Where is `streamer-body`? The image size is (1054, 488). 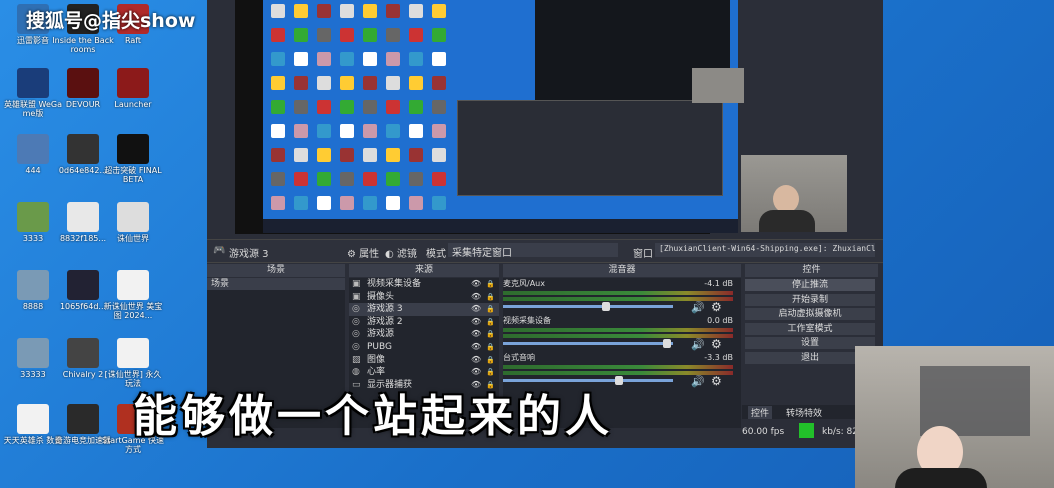
streamer-body is located at coordinates (941, 478).